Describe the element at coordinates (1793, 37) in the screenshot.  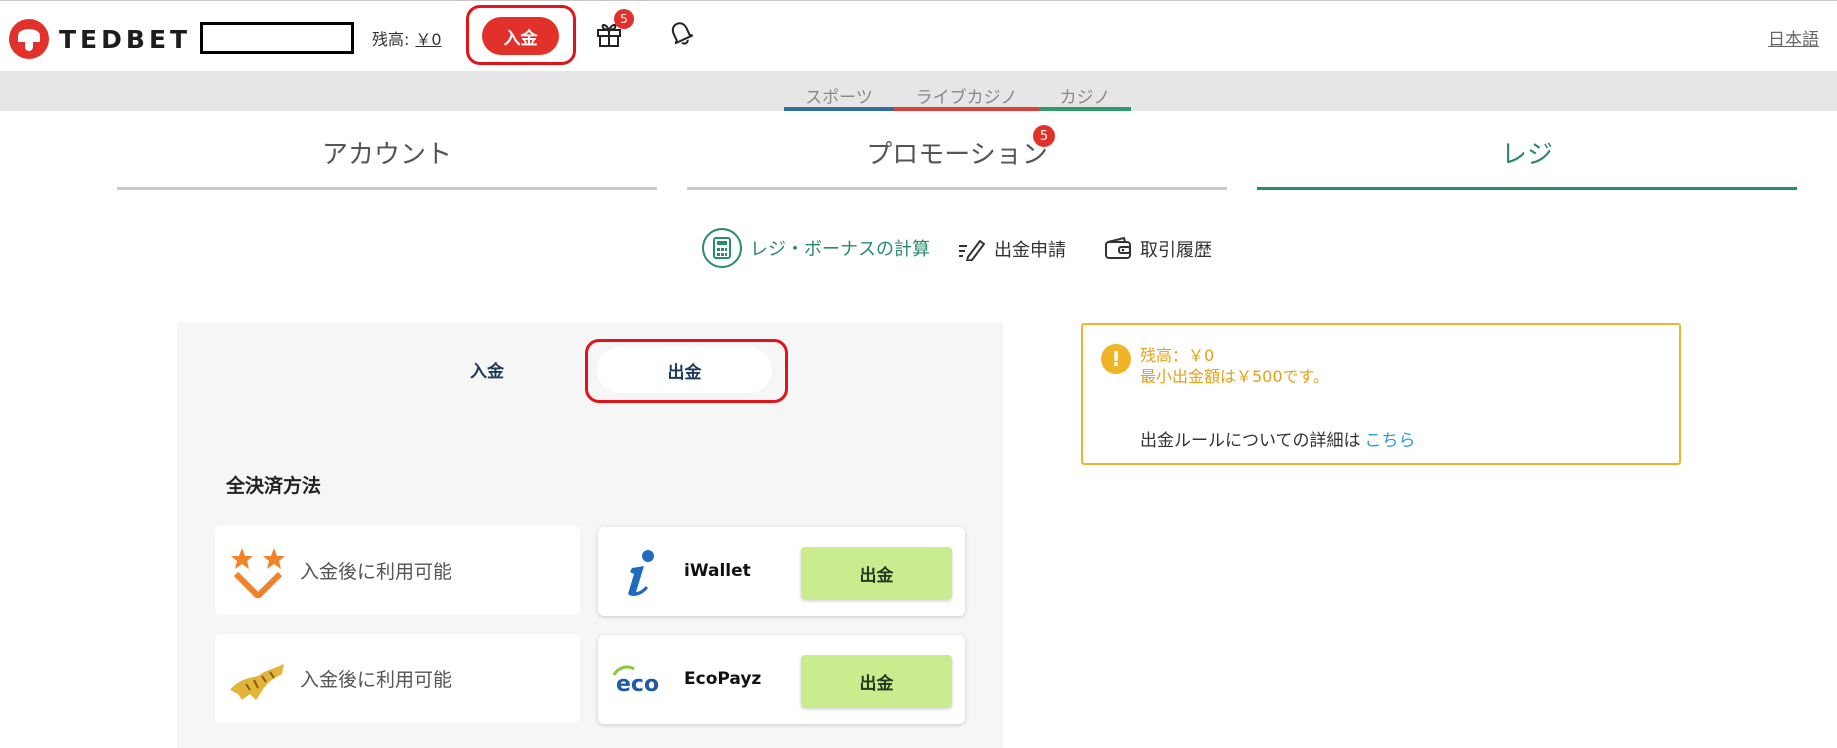
I see `language-selector: 日本語` at that location.